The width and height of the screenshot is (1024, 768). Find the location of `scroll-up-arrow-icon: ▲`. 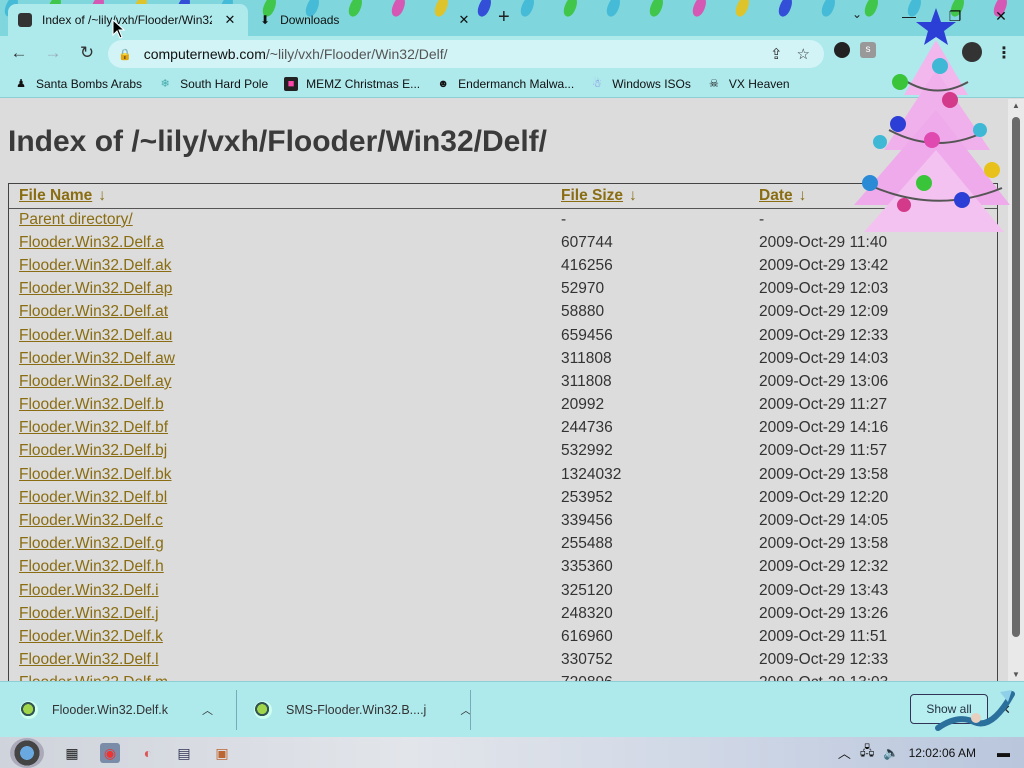

scroll-up-arrow-icon: ▲ is located at coordinates (1016, 105).